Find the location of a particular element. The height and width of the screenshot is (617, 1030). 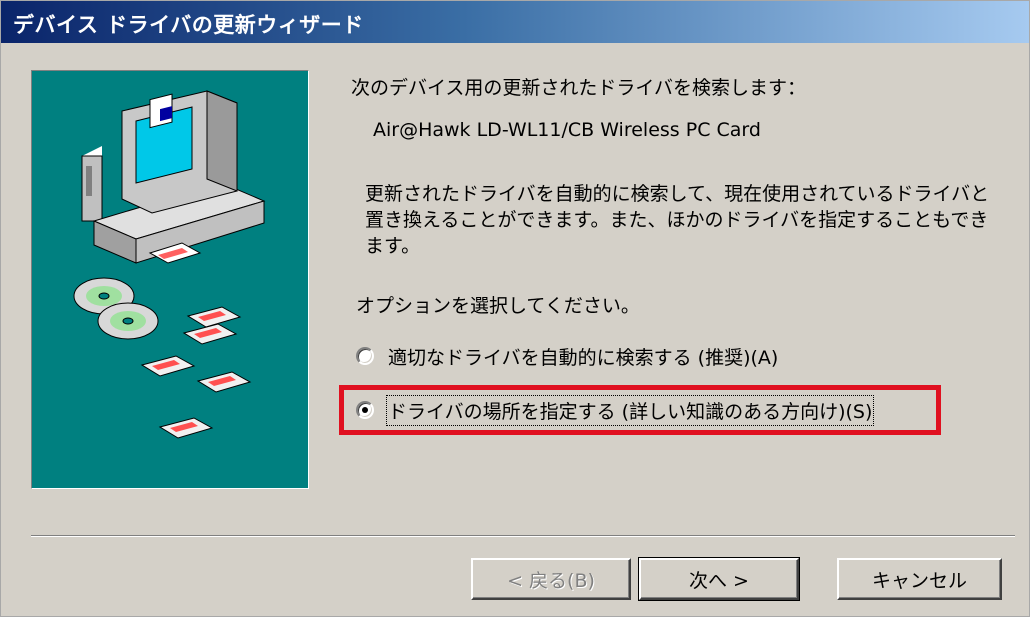

separator-line is located at coordinates (523, 536).